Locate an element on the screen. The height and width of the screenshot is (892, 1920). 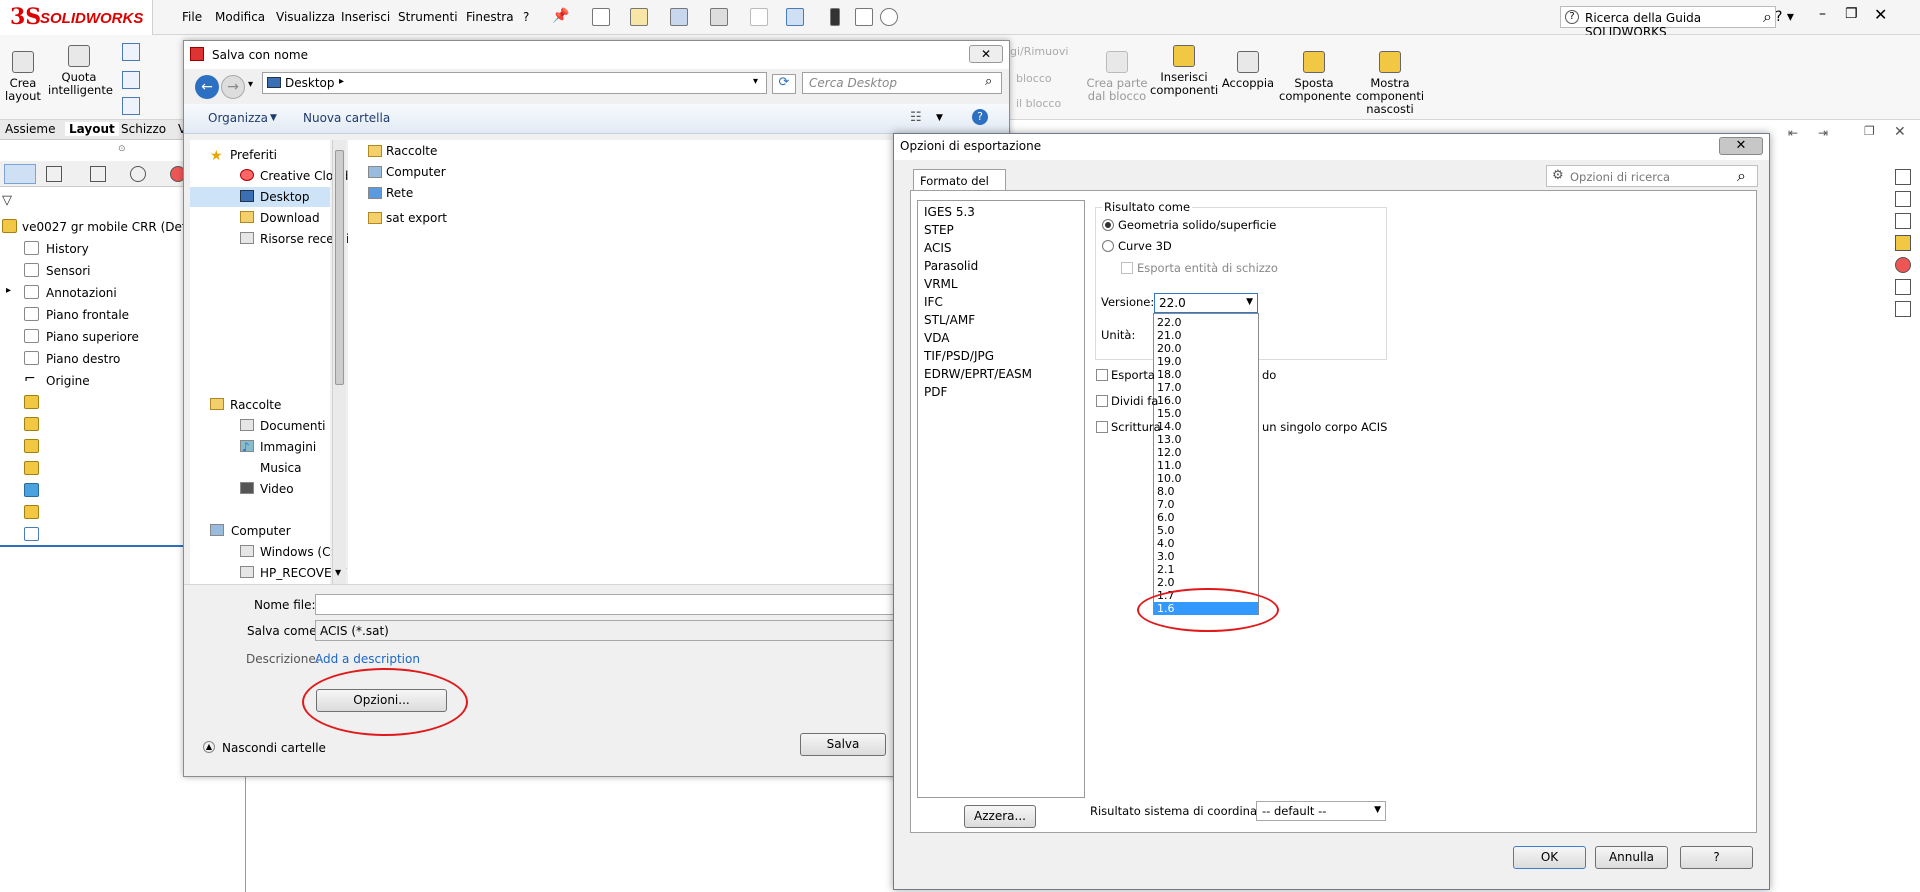
pin-icon: 📌 is located at coordinates (560, 16).